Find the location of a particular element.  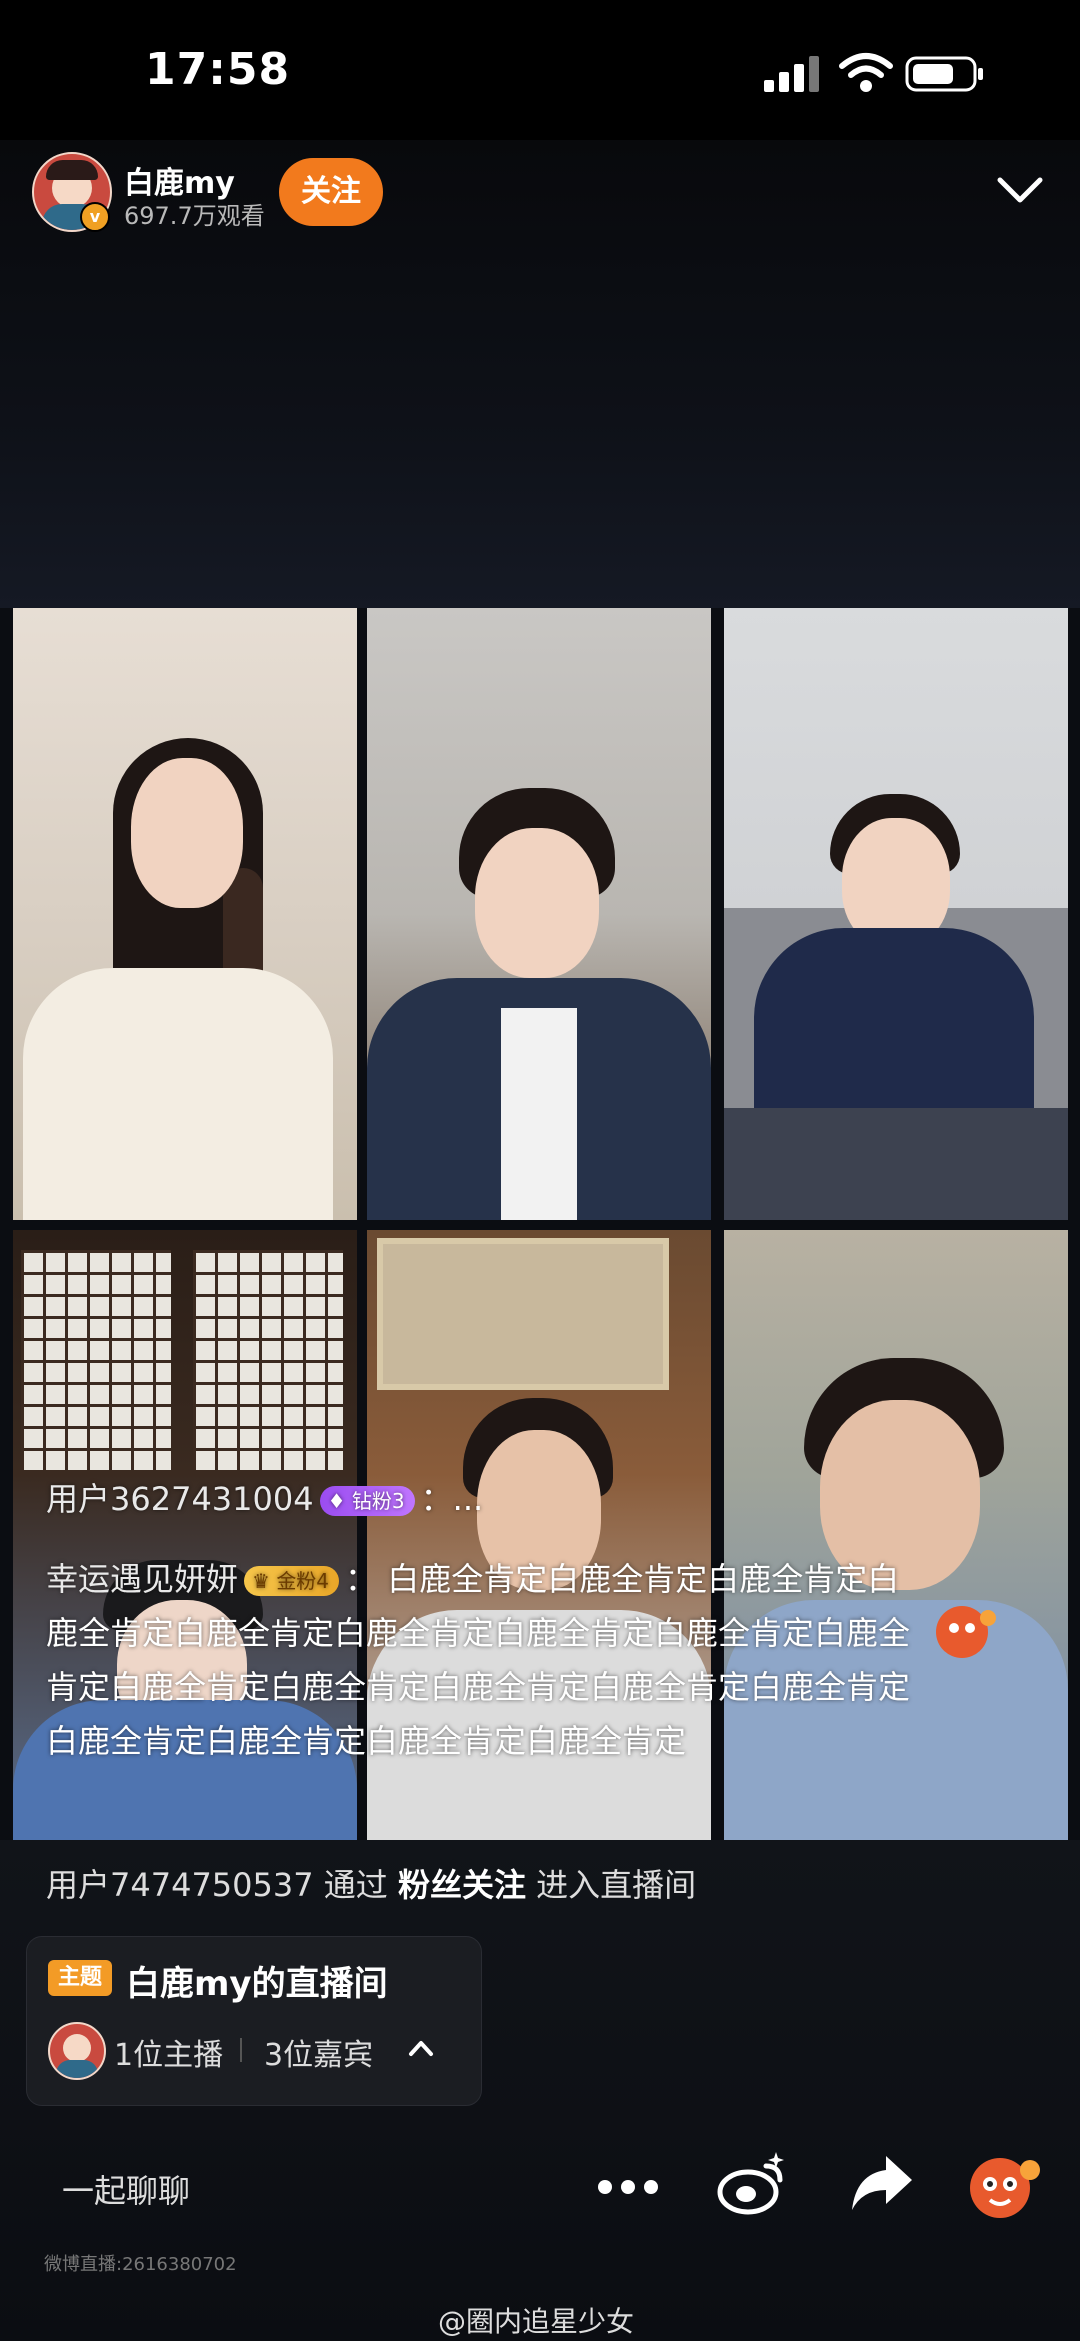

entry-via: 通过 is located at coordinates (355, 1885).